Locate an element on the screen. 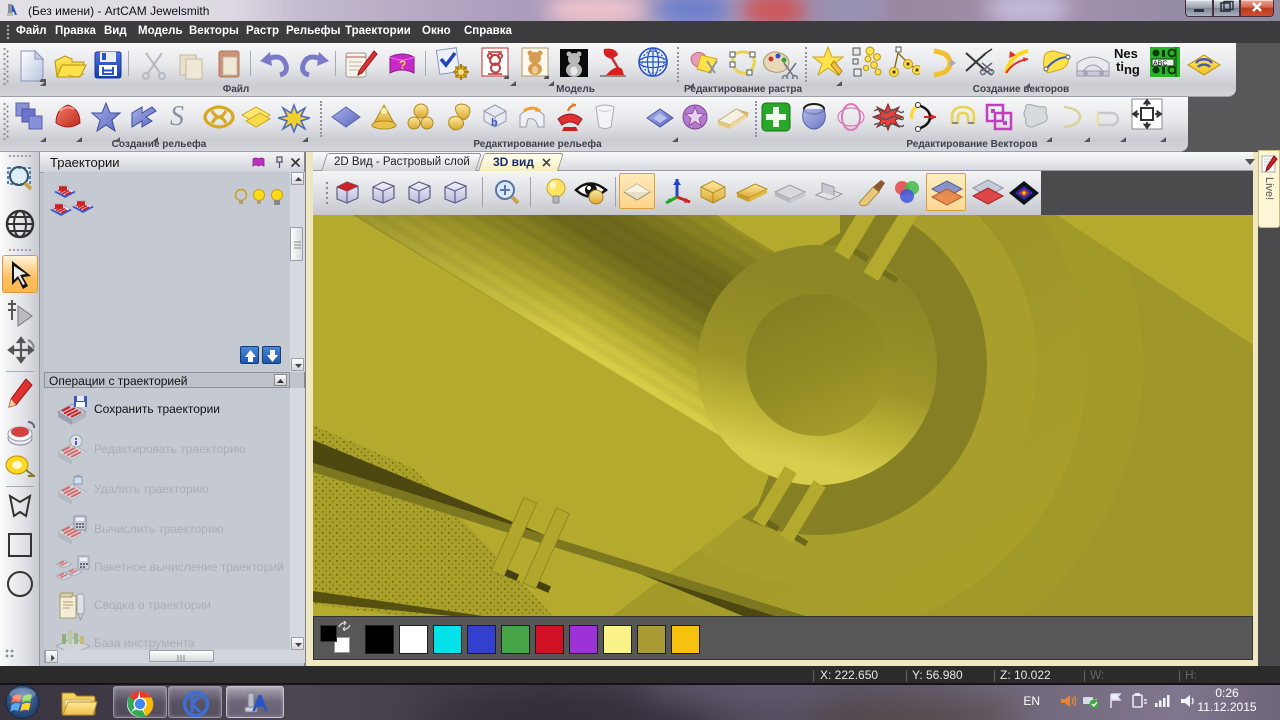  svg-text: b is located at coordinates (494, 123).